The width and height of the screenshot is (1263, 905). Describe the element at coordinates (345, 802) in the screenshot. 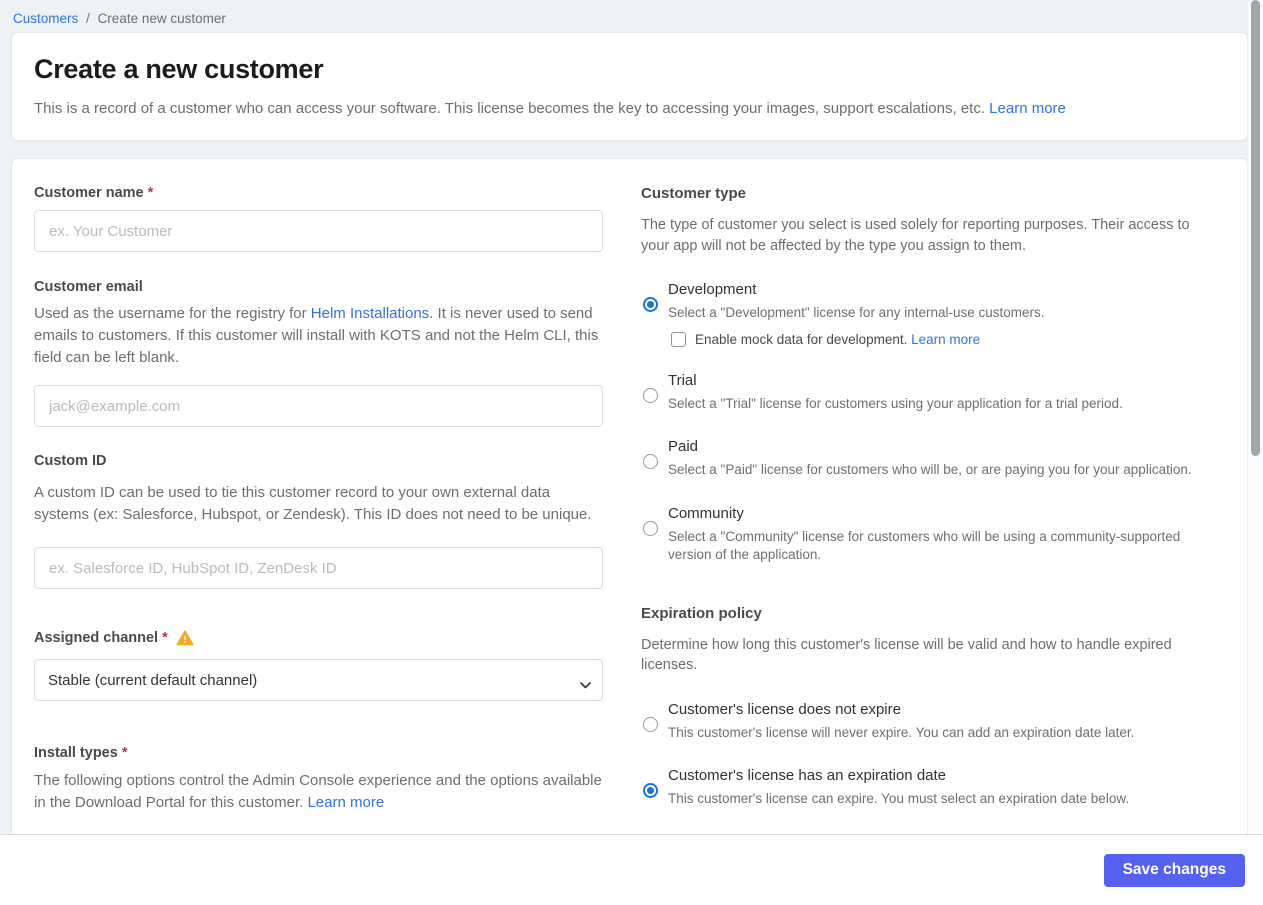

I see `install-types-learn-more-link: Learn more` at that location.